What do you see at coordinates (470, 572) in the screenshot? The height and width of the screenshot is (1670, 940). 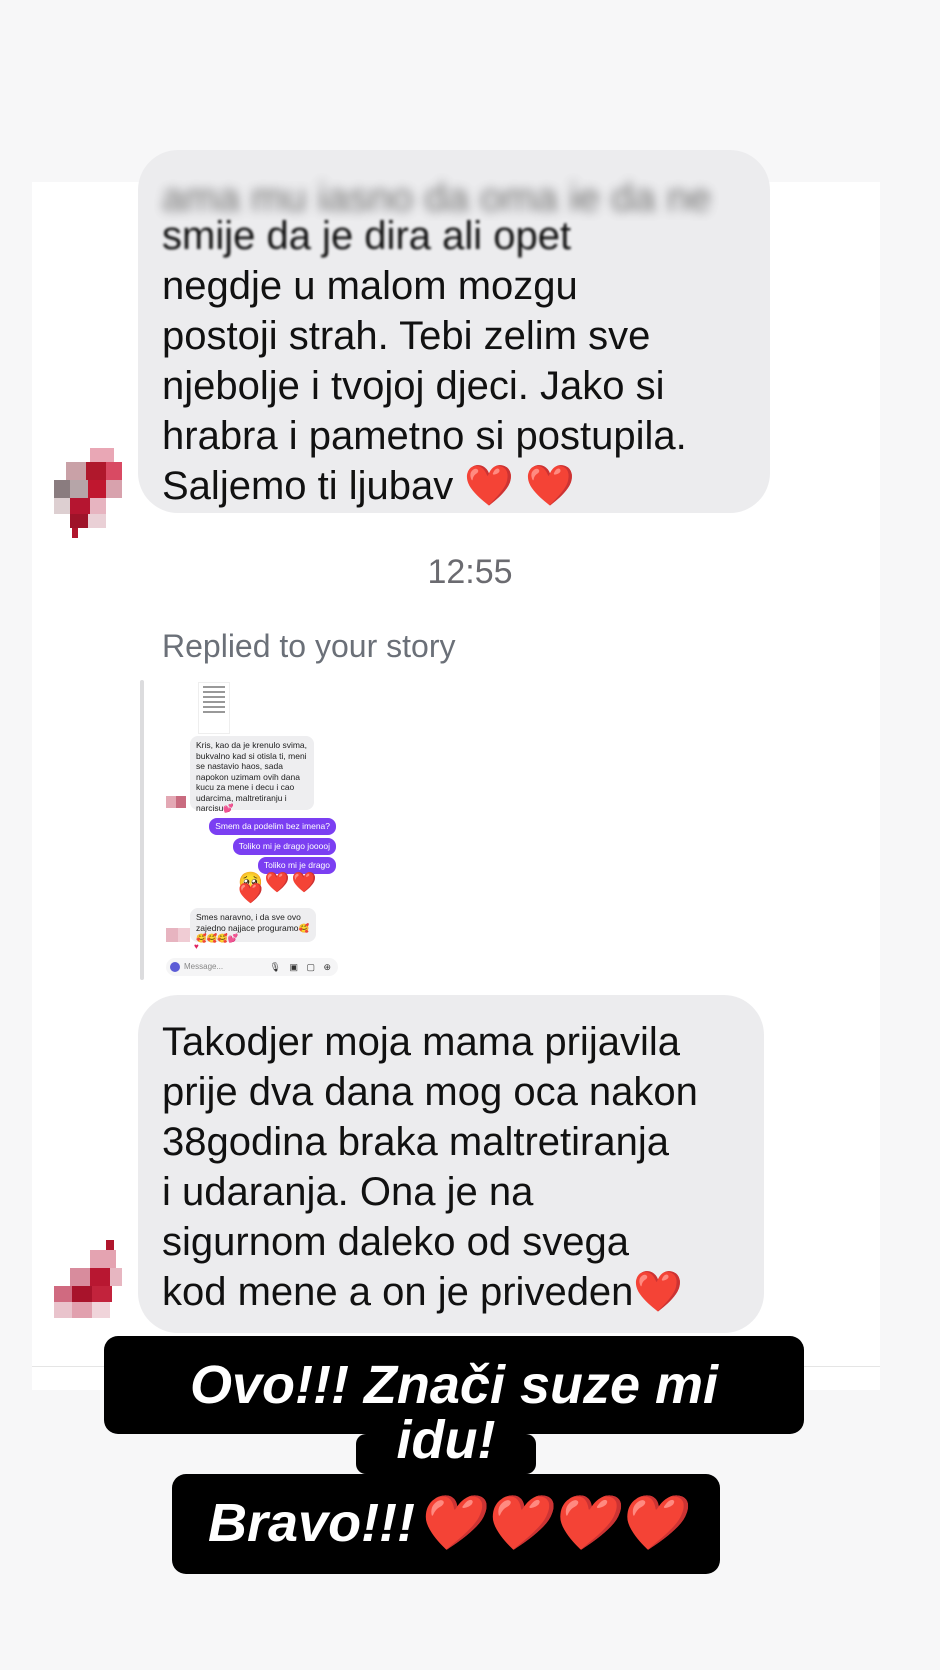 I see `timestamp: 12:55` at bounding box center [470, 572].